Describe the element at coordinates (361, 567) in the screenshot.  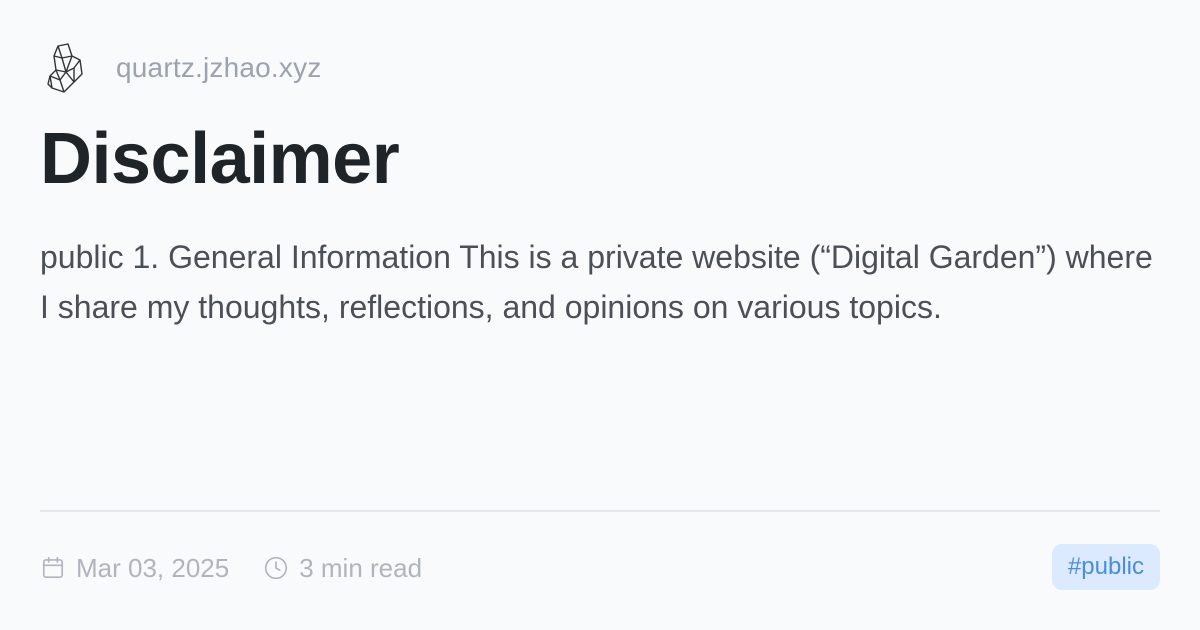
I see `reading-time: 3 min read` at that location.